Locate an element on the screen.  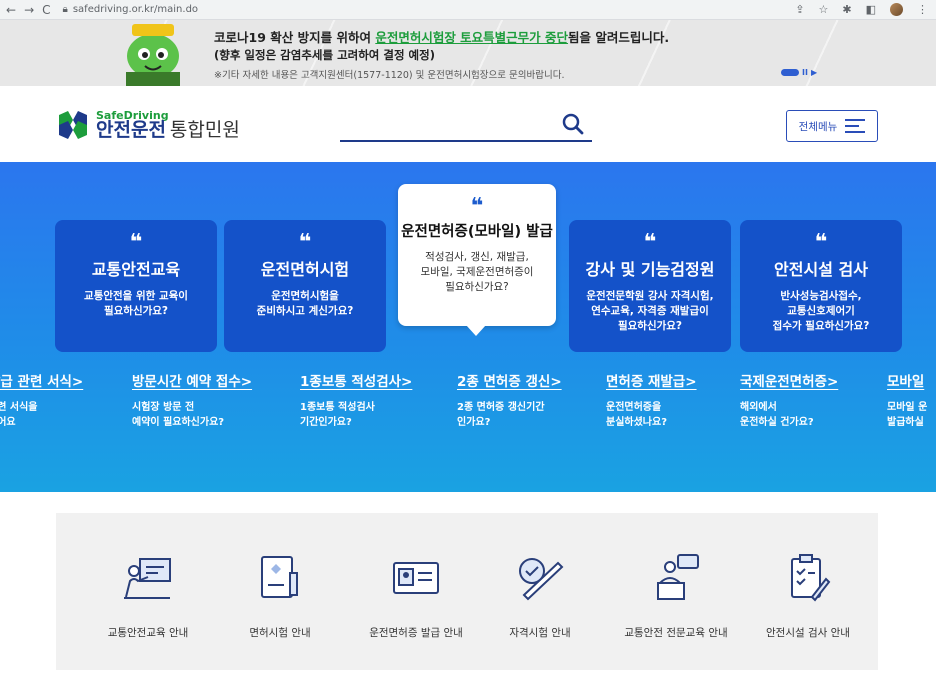
sub-link-international-license: 국제운전면허증> 해외에서 운전하실 건가요? is located at coordinates (789, 400).